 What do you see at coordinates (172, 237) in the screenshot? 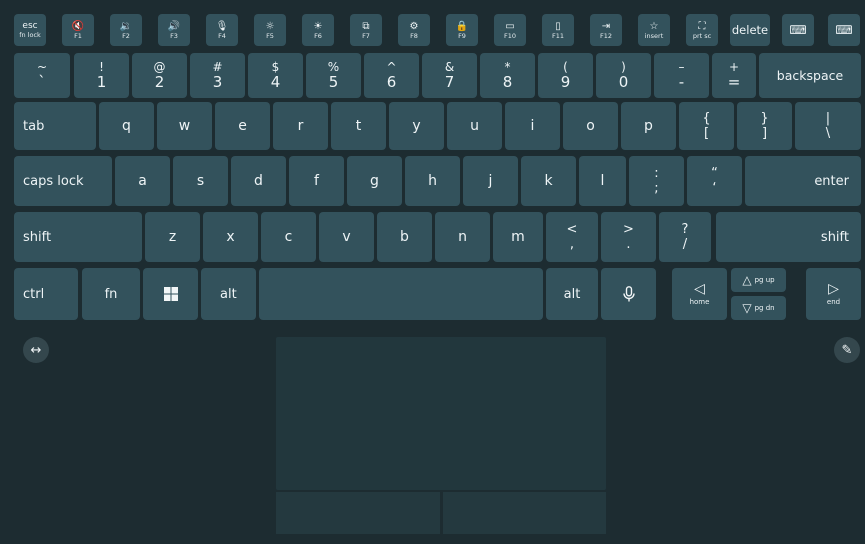
I see `key-z: z` at bounding box center [172, 237].